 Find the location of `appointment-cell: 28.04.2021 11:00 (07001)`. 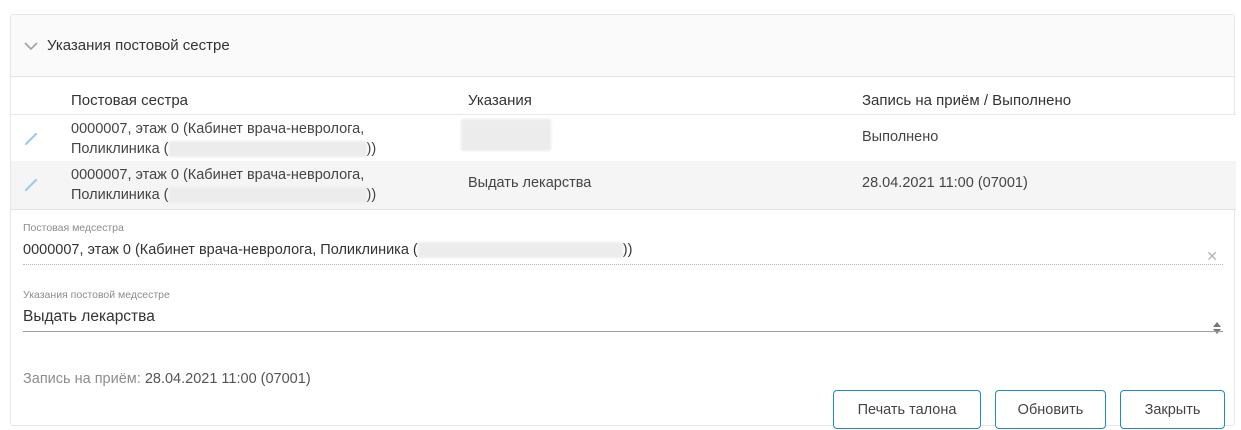

appointment-cell: 28.04.2021 11:00 (07001) is located at coordinates (945, 183).